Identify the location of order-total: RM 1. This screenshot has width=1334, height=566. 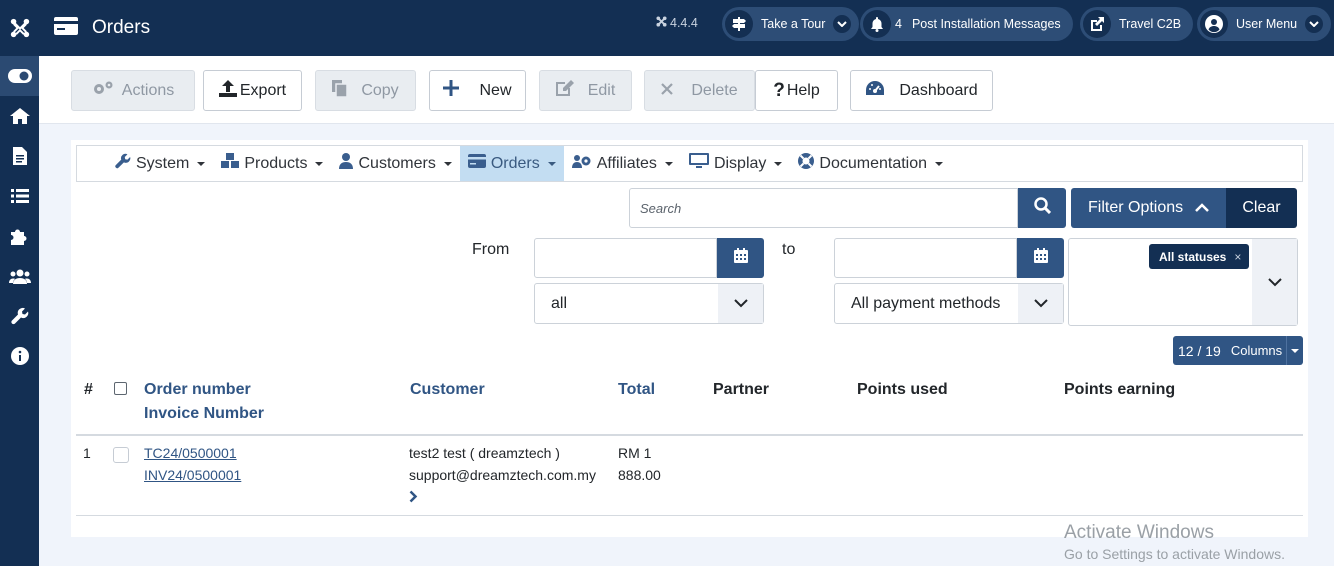
(635, 453).